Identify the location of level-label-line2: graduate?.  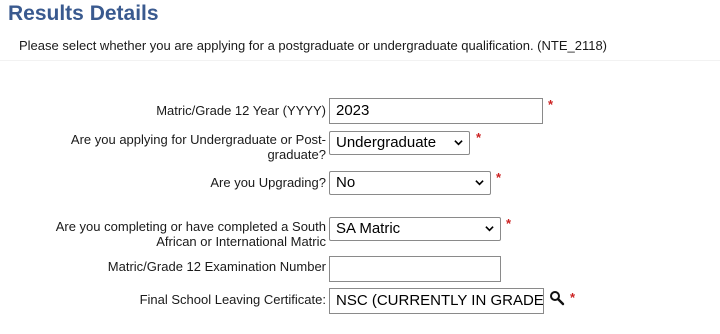
(296, 154).